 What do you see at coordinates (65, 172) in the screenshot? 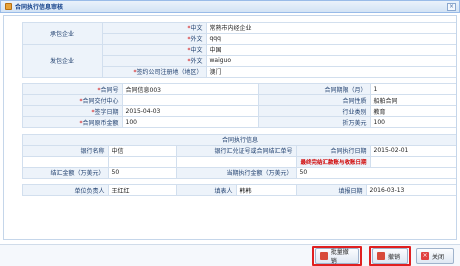
I see `settle-label: 结汇金额（万美元）` at bounding box center [65, 172].